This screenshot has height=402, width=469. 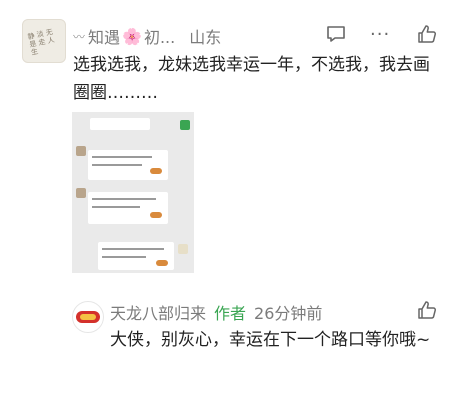 I want to click on like-icon, so click(x=427, y=34).